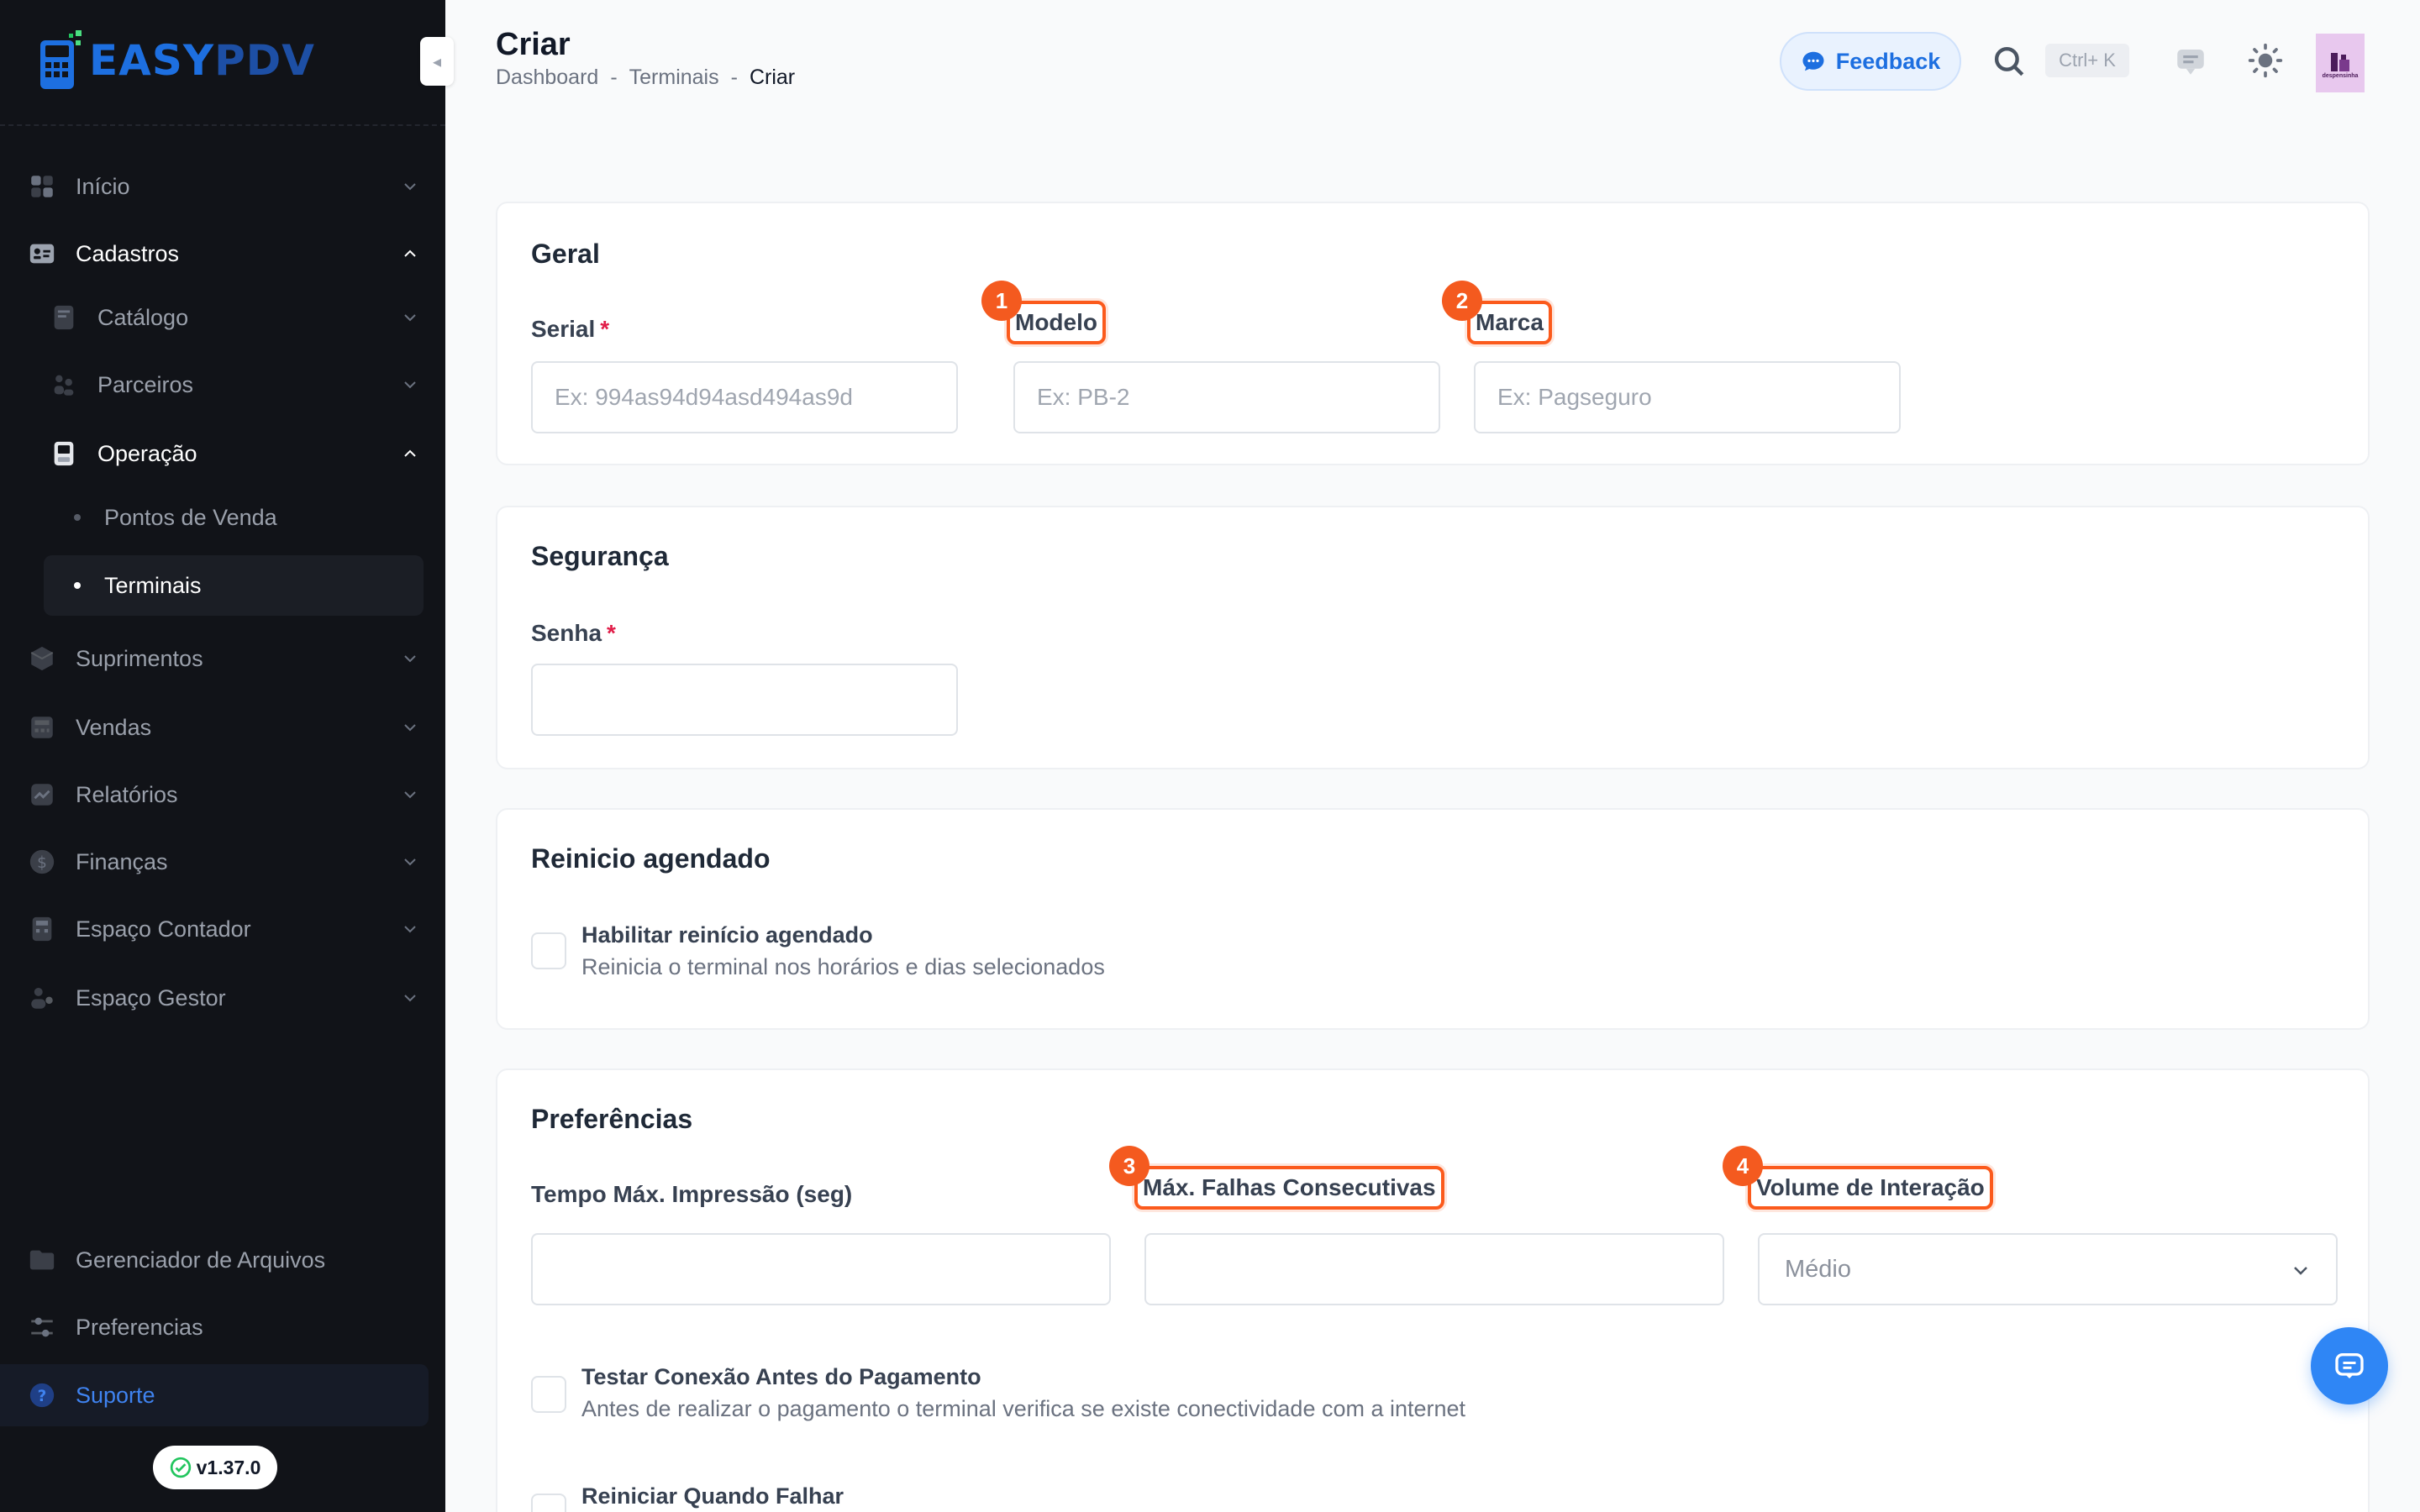  What do you see at coordinates (64, 385) in the screenshot?
I see `partners-icon` at bounding box center [64, 385].